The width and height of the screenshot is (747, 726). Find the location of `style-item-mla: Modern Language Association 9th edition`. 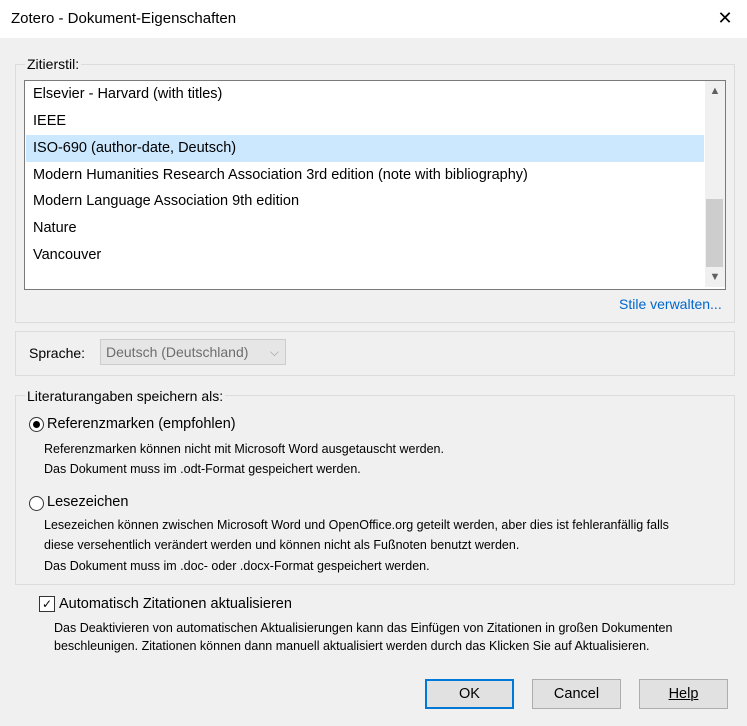

style-item-mla: Modern Language Association 9th edition is located at coordinates (365, 201).